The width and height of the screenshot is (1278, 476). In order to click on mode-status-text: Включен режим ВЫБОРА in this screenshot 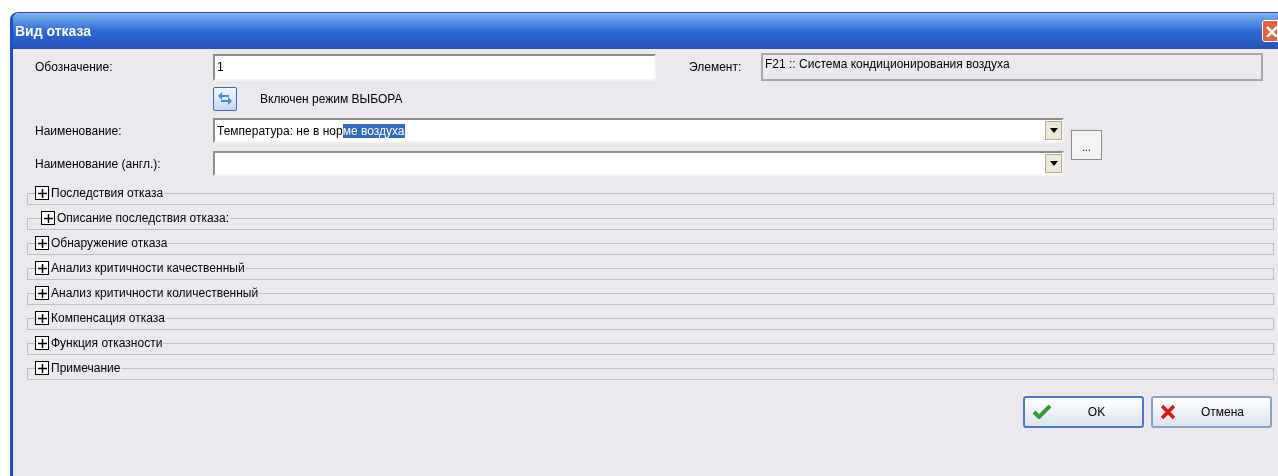, I will do `click(331, 99)`.